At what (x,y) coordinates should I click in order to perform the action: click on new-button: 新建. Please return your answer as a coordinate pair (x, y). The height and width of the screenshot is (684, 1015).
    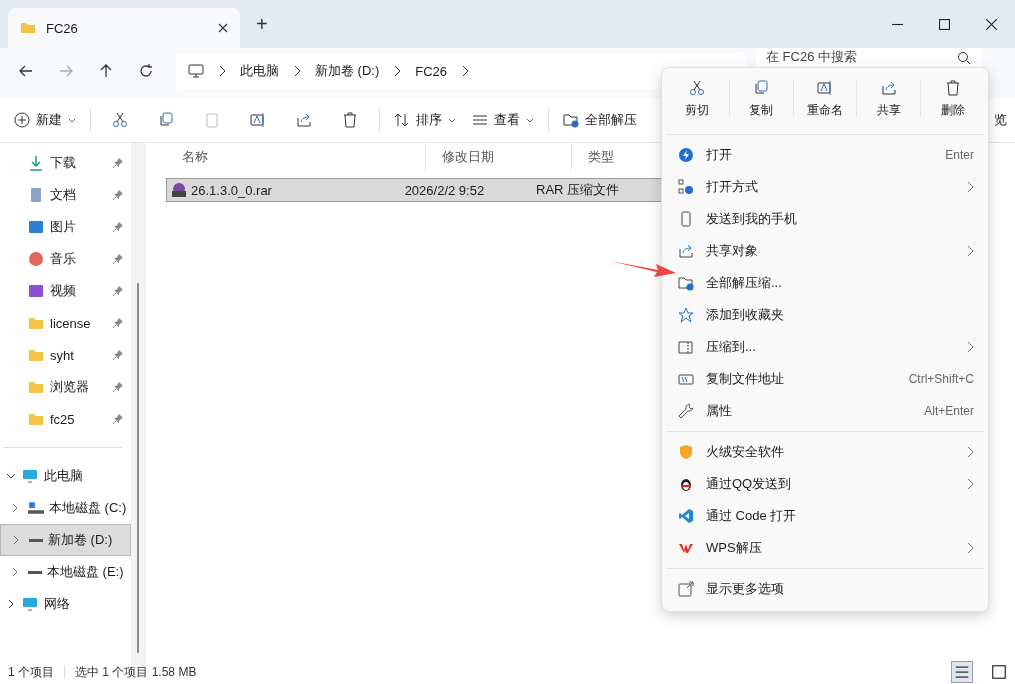
    Looking at the image, I should click on (45, 120).